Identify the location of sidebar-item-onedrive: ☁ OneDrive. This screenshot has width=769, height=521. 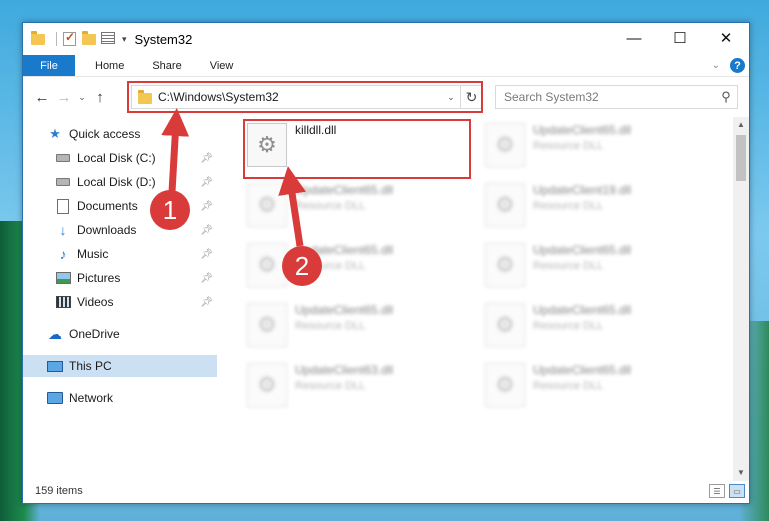
(120, 334).